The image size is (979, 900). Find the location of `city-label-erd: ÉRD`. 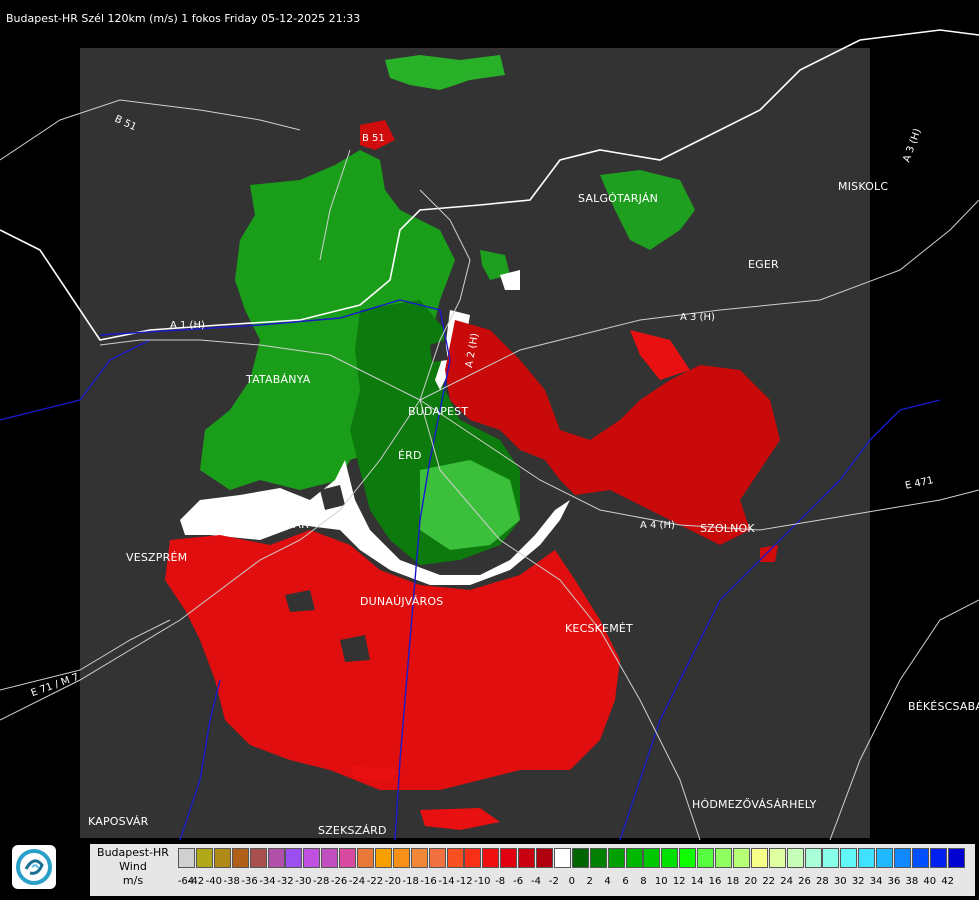

city-label-erd: ÉRD is located at coordinates (410, 455).